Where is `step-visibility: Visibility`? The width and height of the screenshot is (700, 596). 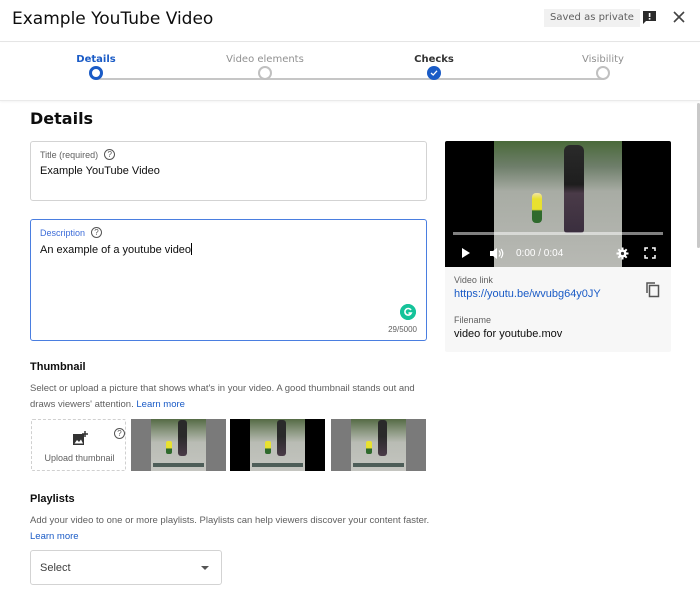
step-visibility: Visibility is located at coordinates (603, 61).